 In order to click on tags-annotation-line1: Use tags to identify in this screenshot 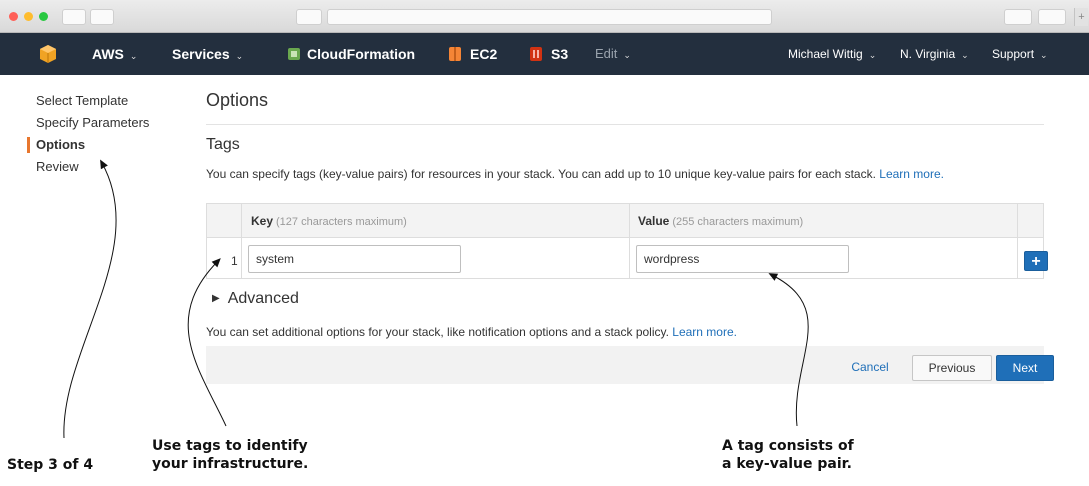, I will do `click(230, 446)`.